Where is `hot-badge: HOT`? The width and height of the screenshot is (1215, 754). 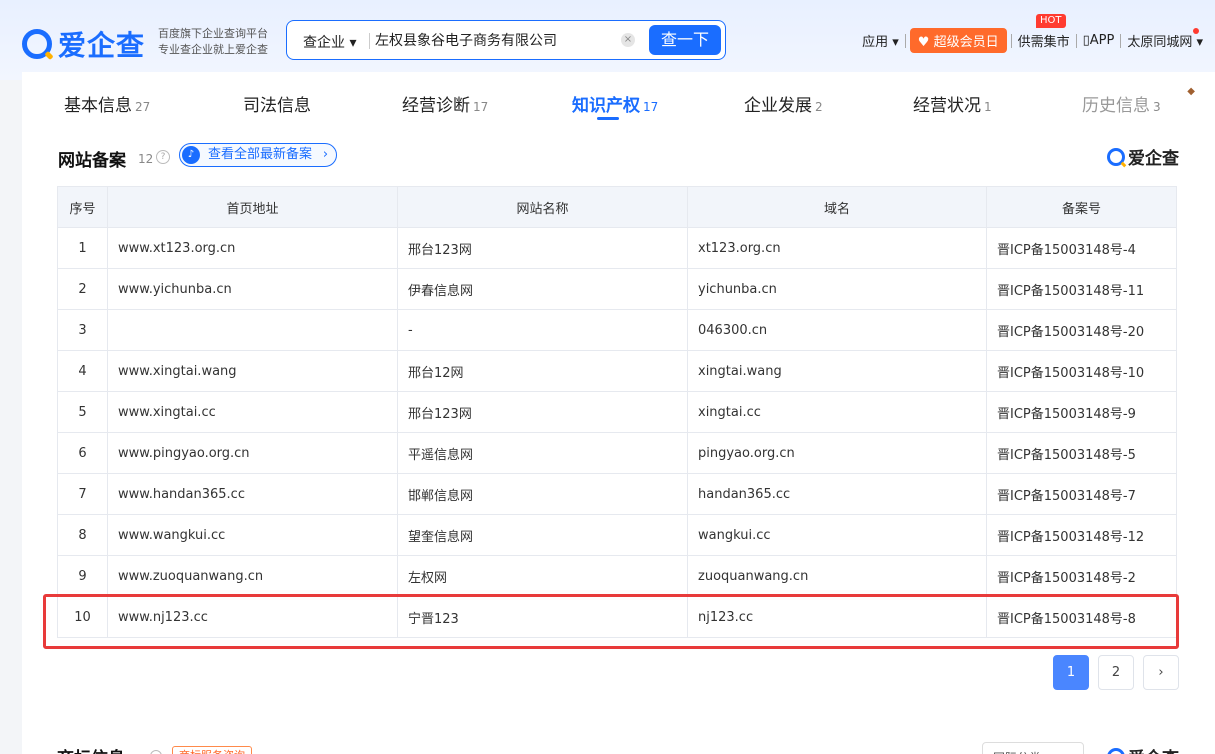
hot-badge: HOT is located at coordinates (1051, 21).